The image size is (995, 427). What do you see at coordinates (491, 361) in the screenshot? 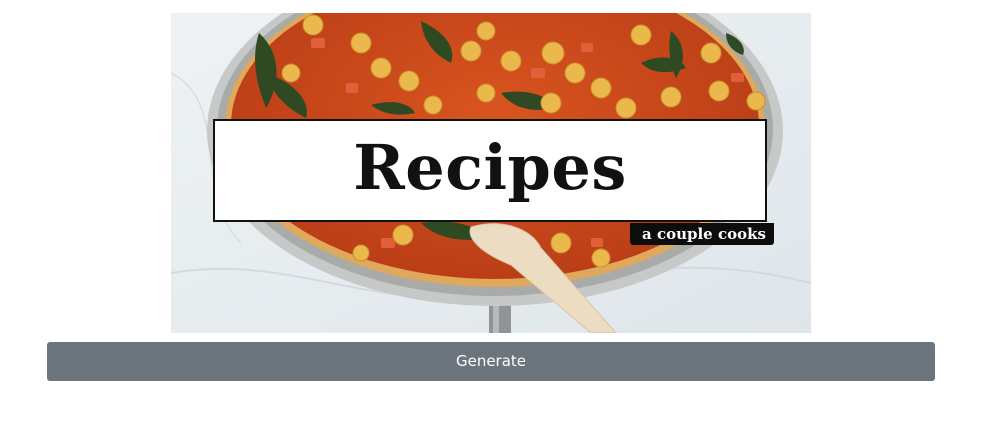
I see `generate-button: Generate` at bounding box center [491, 361].